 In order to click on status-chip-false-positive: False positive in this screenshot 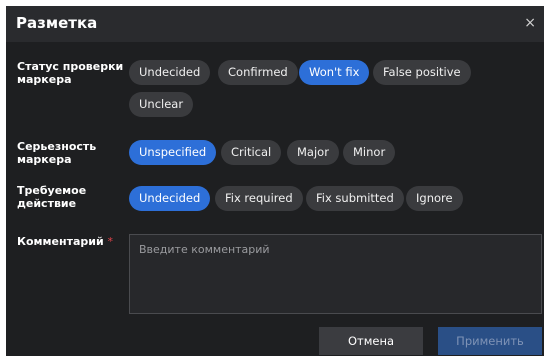, I will do `click(422, 72)`.